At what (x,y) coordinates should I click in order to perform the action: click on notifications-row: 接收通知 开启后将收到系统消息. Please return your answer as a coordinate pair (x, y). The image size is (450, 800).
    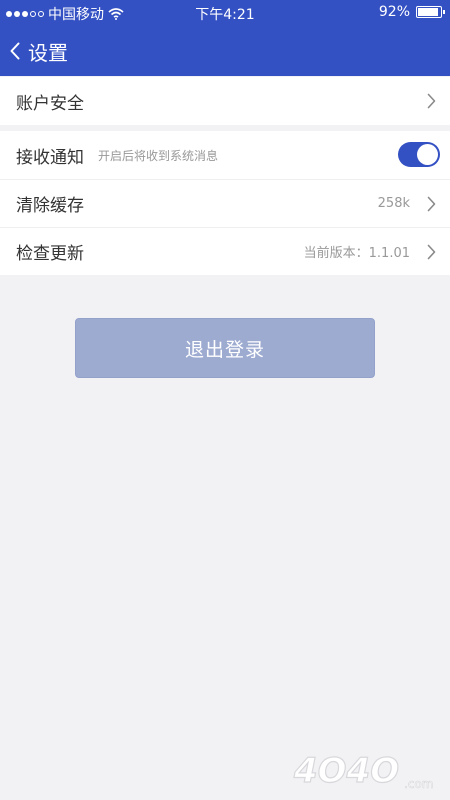
    Looking at the image, I should click on (225, 155).